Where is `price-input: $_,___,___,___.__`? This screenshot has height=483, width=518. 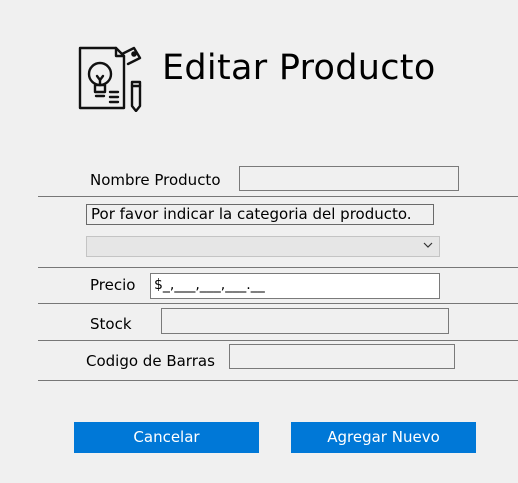
price-input: $_,___,___,___.__ is located at coordinates (295, 286).